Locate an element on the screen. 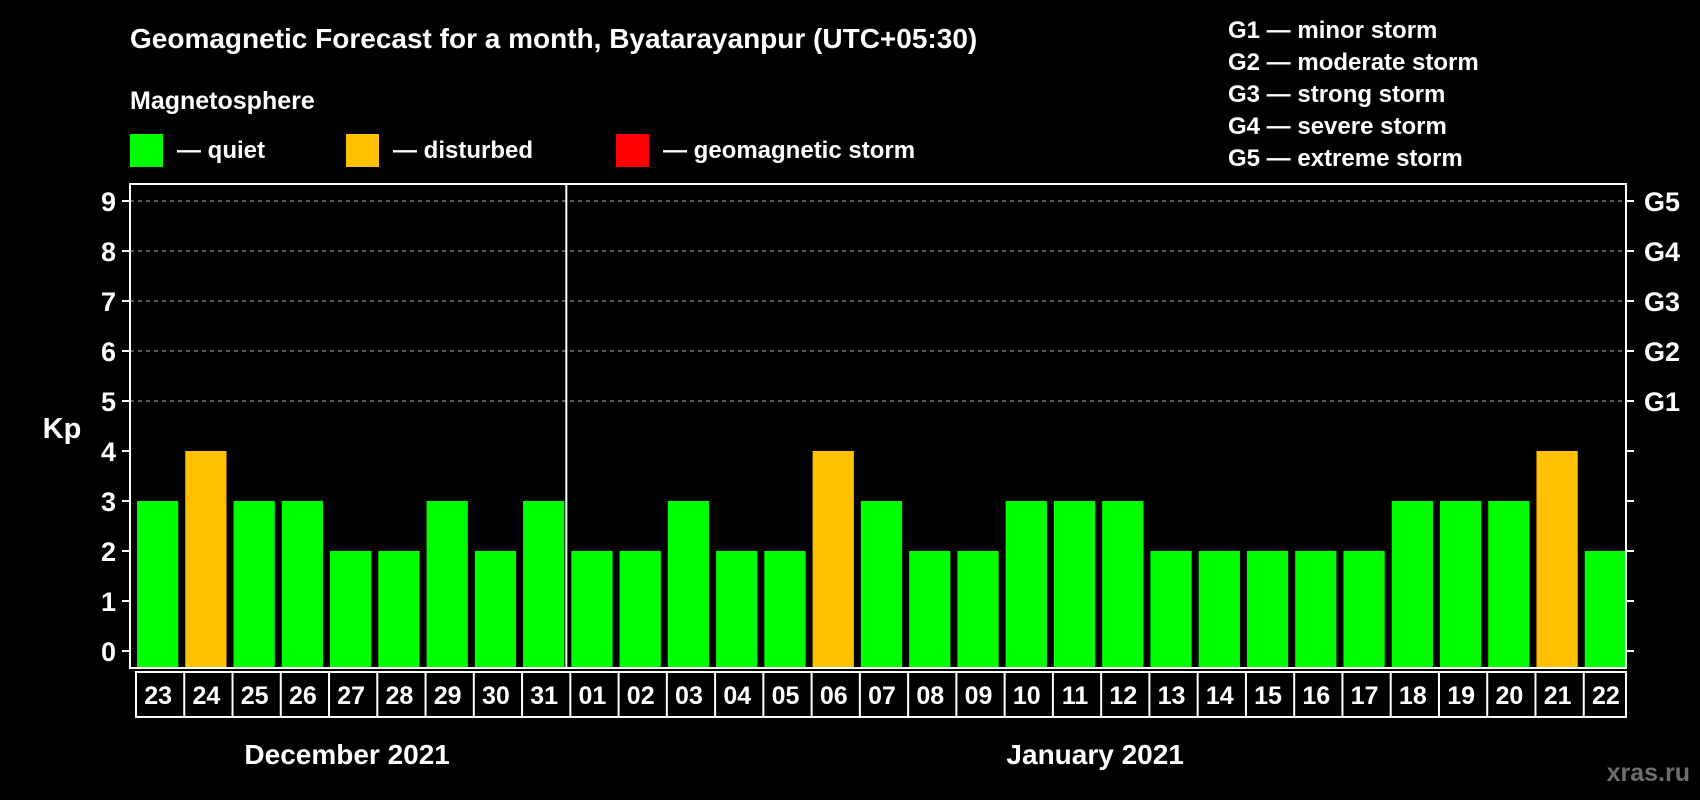  x-tick-label-08: 08 is located at coordinates (930, 696).